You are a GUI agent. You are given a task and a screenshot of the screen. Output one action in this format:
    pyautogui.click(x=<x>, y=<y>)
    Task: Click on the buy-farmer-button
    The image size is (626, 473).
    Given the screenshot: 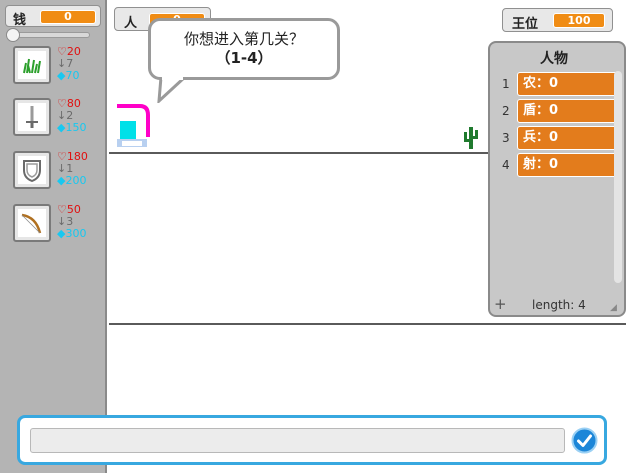 What is the action you would take?
    pyautogui.click(x=32, y=65)
    